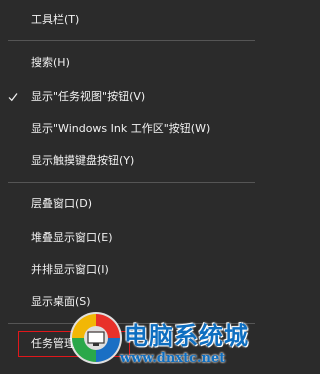 The width and height of the screenshot is (320, 374). What do you see at coordinates (131, 63) in the screenshot?
I see `menu-item-search: 搜索(H)` at bounding box center [131, 63].